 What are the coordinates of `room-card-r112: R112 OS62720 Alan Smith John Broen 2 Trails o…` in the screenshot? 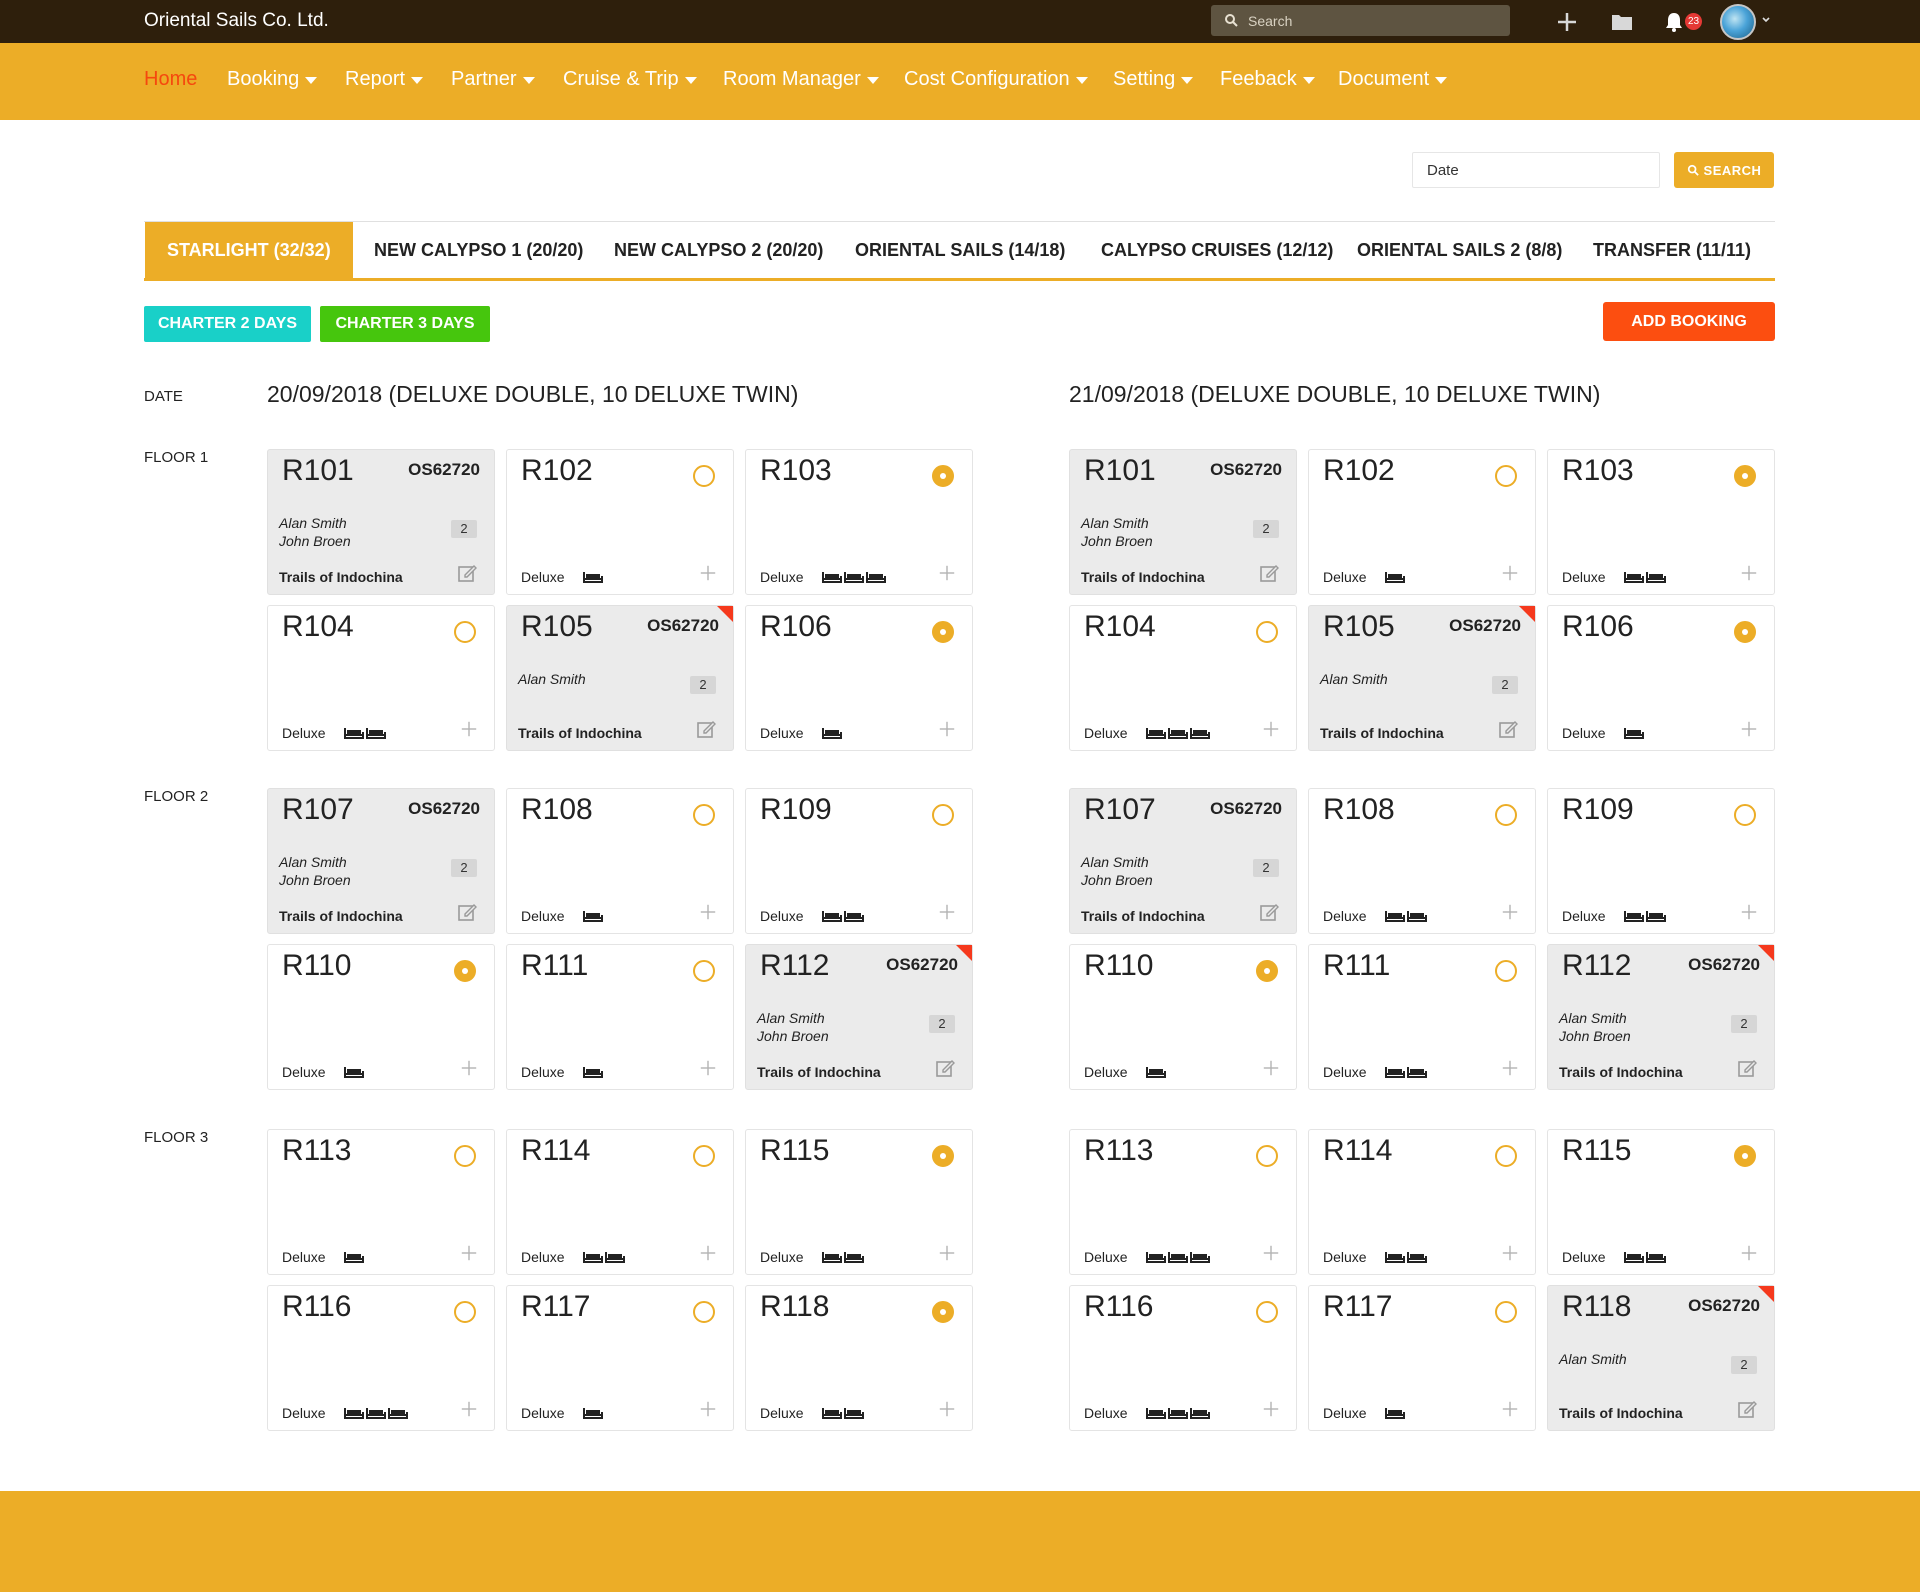 It's located at (1661, 1017).